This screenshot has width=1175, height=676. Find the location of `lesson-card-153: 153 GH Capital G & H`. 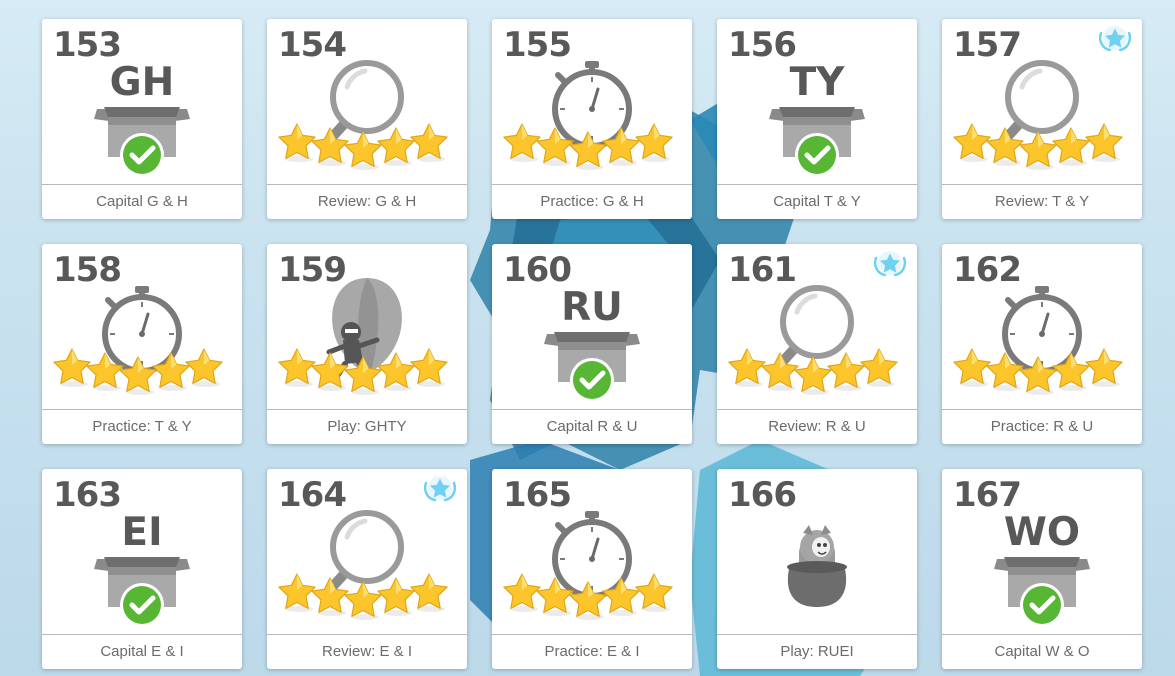

lesson-card-153: 153 GH Capital G & H is located at coordinates (142, 119).